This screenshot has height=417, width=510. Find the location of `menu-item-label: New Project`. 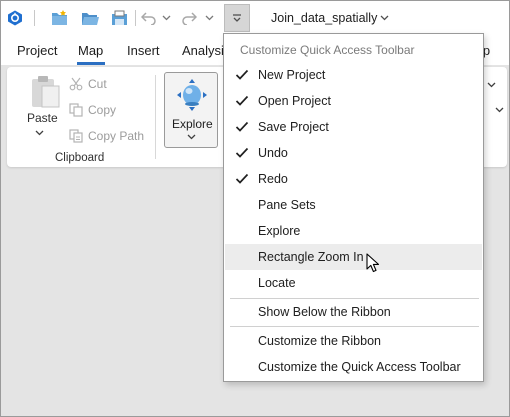

menu-item-label: New Project is located at coordinates (292, 75).